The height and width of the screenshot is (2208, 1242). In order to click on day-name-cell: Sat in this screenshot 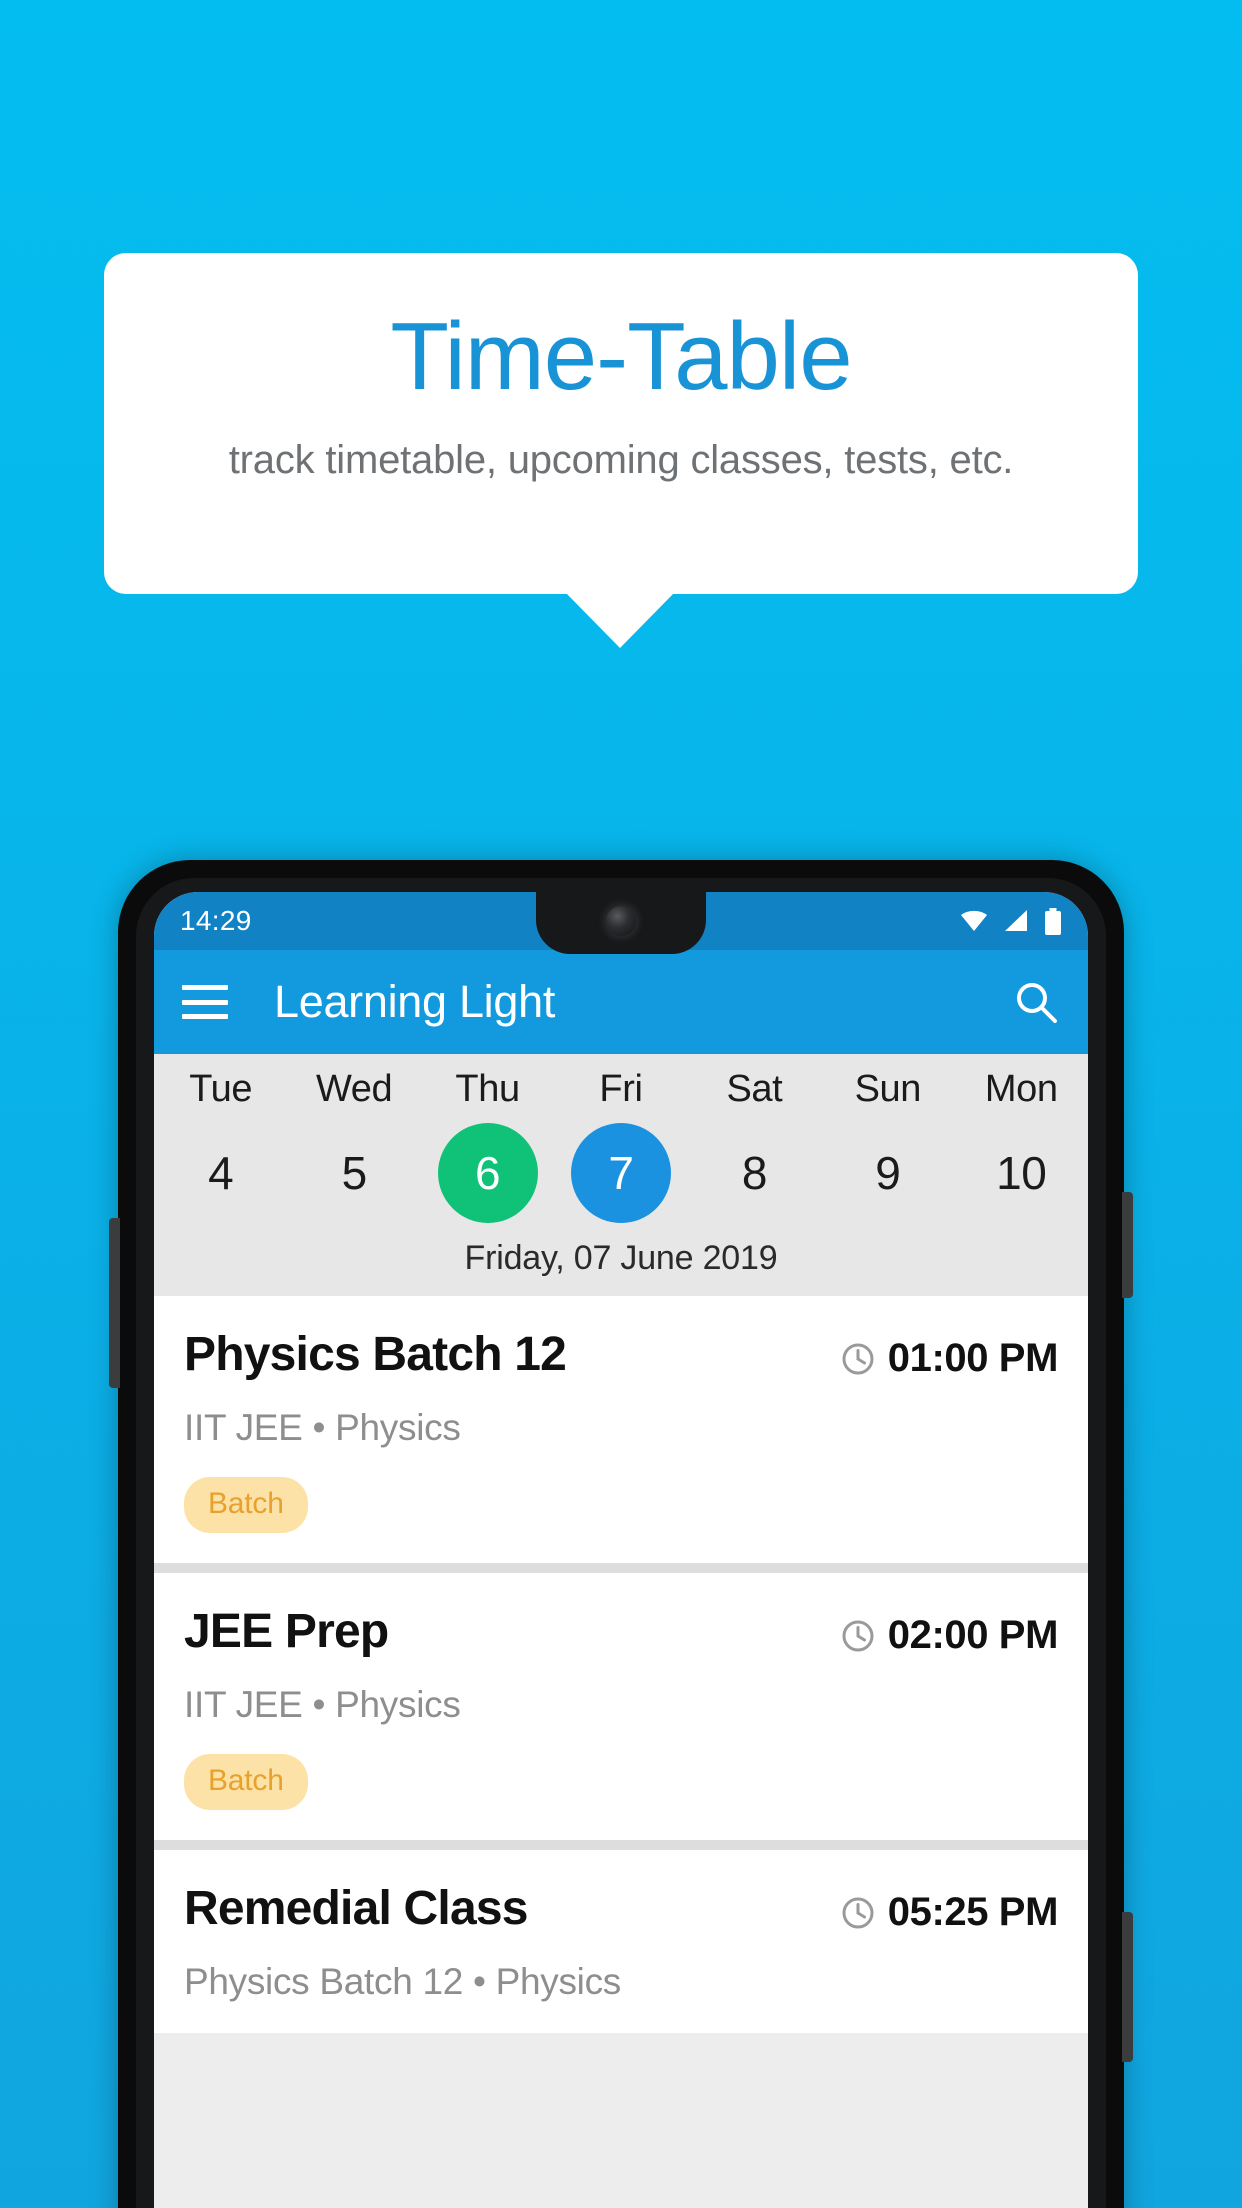, I will do `click(754, 1089)`.